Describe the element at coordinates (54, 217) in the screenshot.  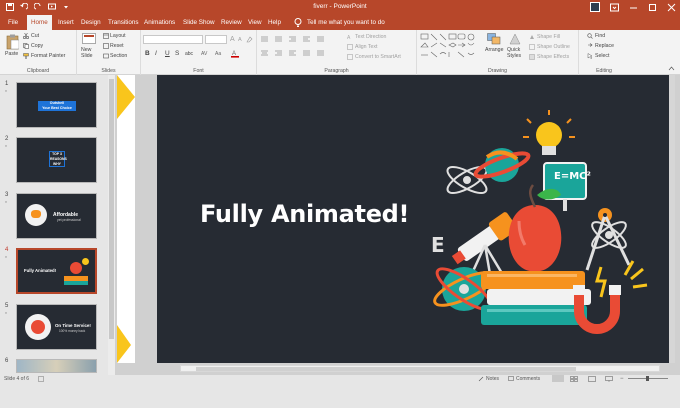
I see `slide-thumbnail-3: 3 * Affordable yet professional` at that location.